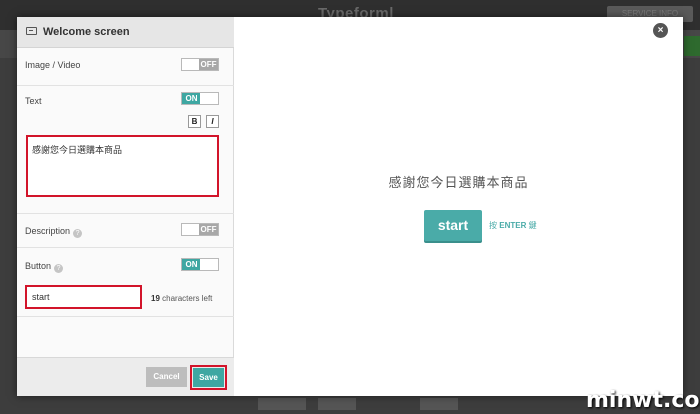 Image resolution: width=700 pixels, height=414 pixels. Describe the element at coordinates (53, 65) in the screenshot. I see `image-video-label: Image / Video` at that location.